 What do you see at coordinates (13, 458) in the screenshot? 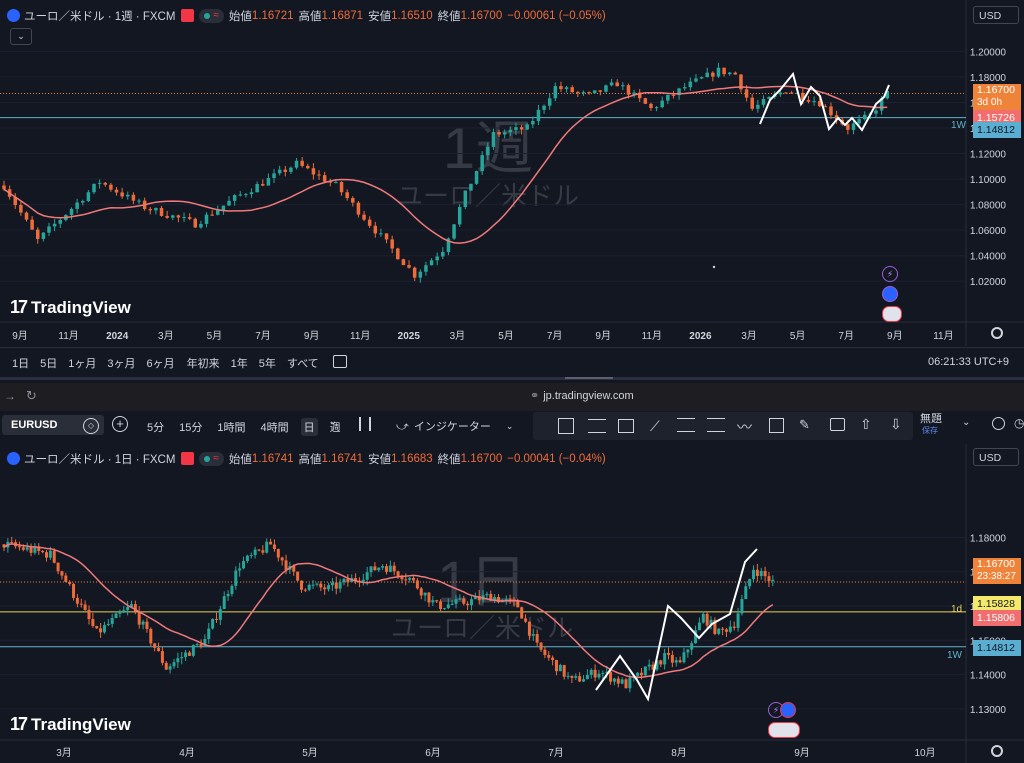
I see `globe-icon` at bounding box center [13, 458].